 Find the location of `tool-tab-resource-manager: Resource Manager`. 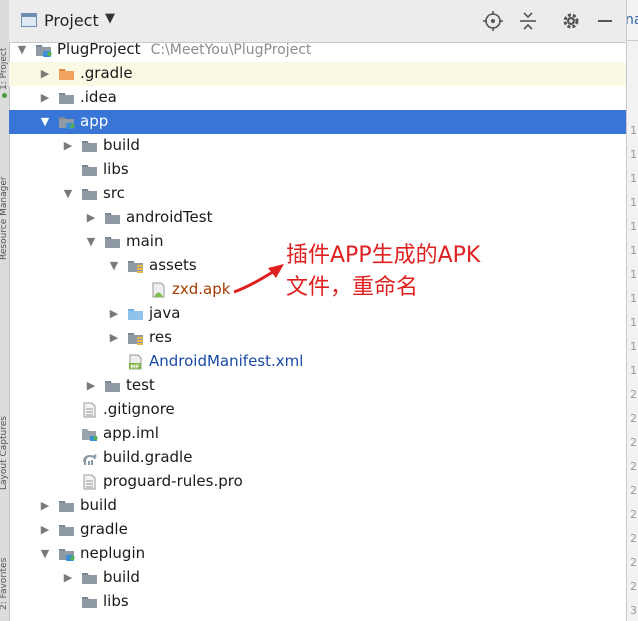

tool-tab-resource-manager: Resource Manager is located at coordinates (4, 200).